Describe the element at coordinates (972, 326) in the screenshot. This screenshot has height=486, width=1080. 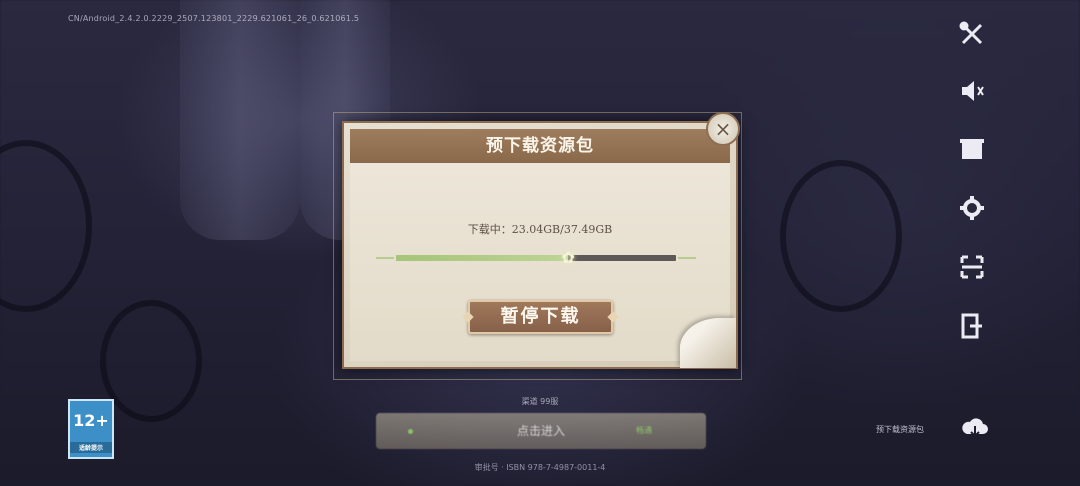
I see `exit-icon` at that location.